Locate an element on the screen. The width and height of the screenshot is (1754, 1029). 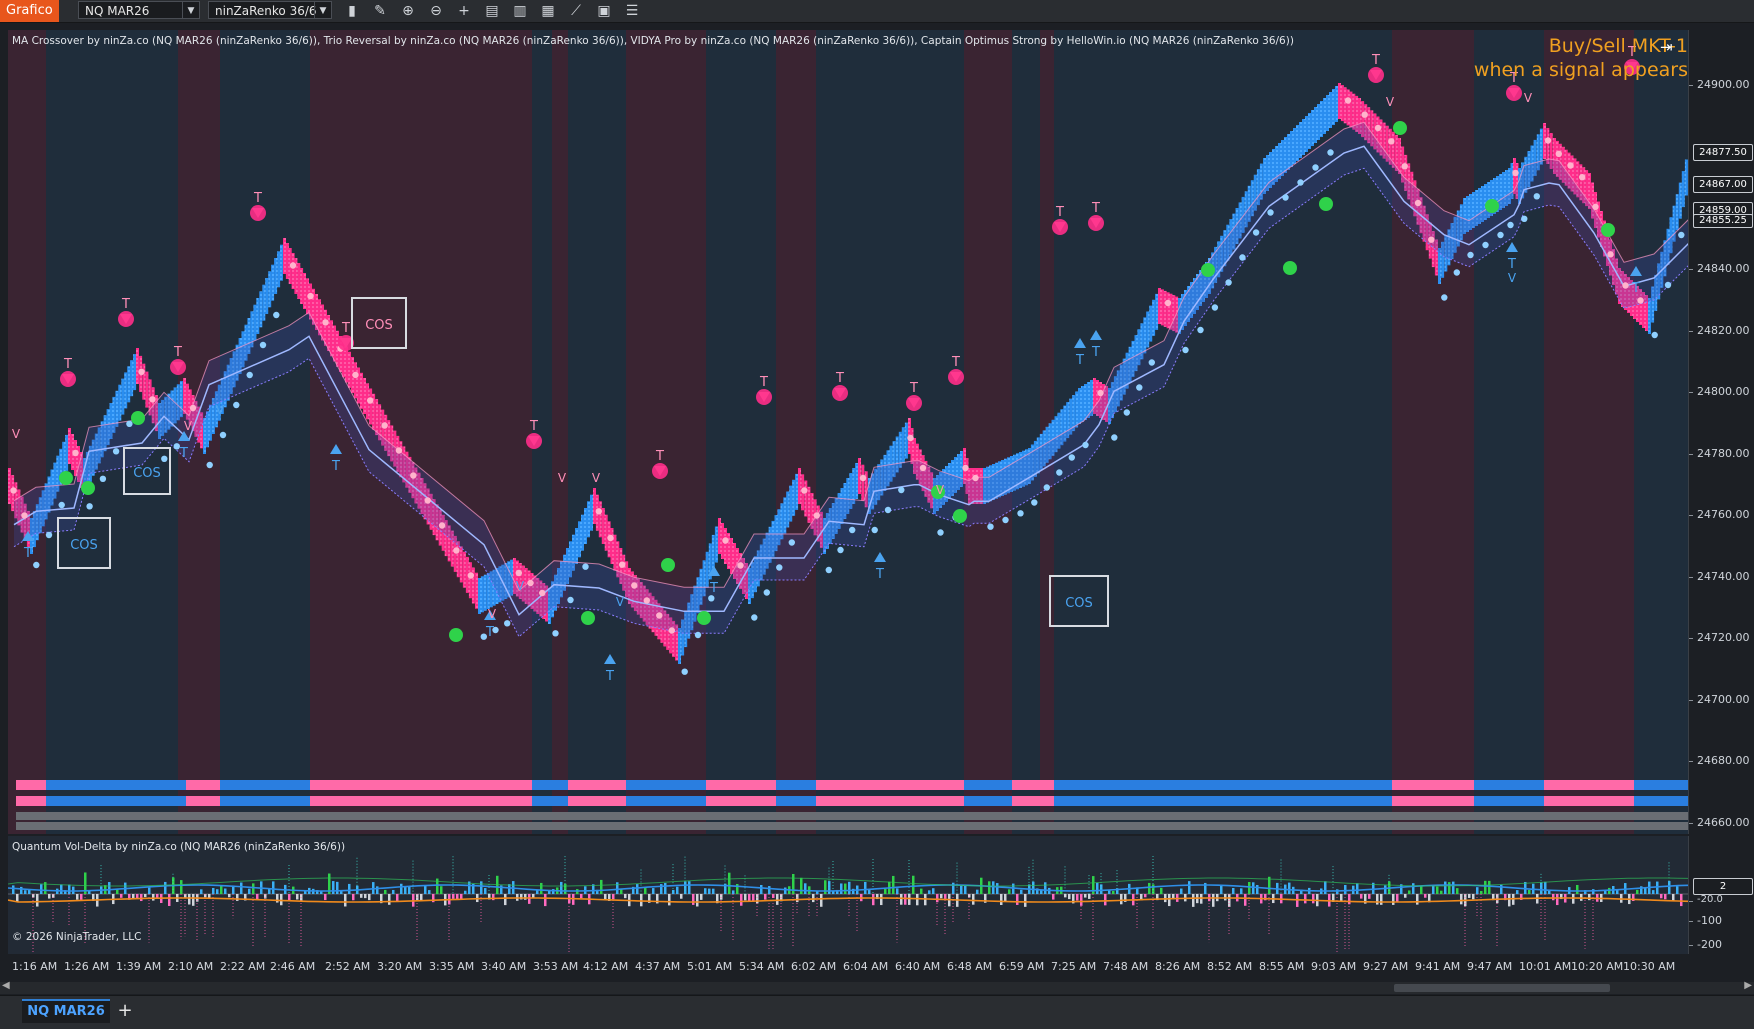
bar-type-value: ninZaRenko 36/6 is located at coordinates (266, 11).